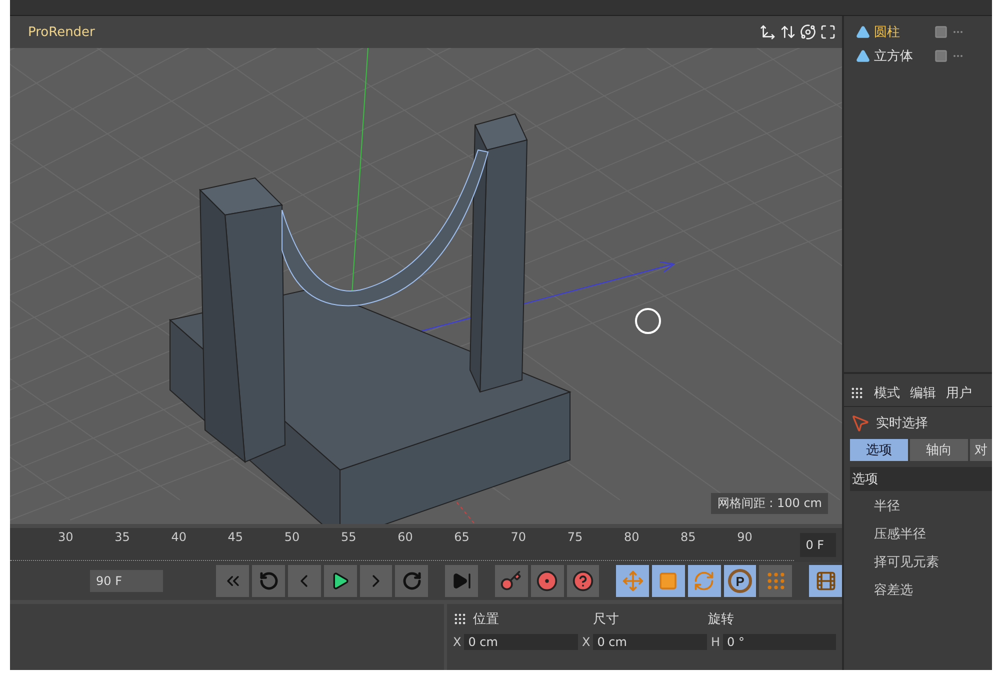 The width and height of the screenshot is (1000, 679). Describe the element at coordinates (775, 581) in the screenshot. I see `dots-button` at that location.